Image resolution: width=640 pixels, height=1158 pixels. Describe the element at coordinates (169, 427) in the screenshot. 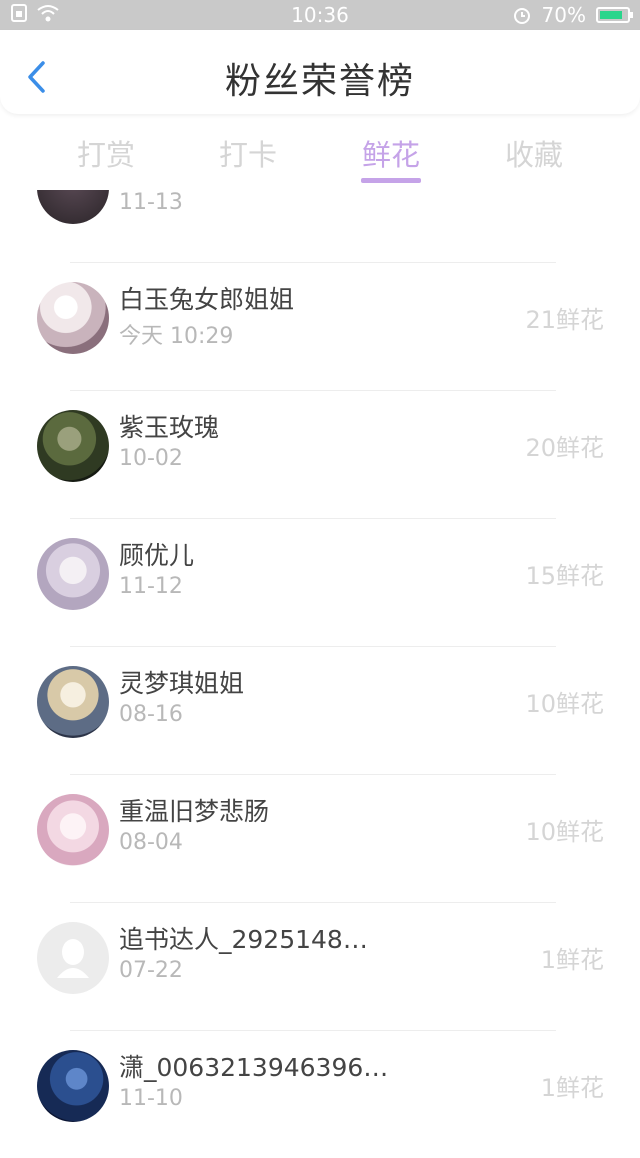

I see `list-item-name: 紫玉玫瑰` at that location.